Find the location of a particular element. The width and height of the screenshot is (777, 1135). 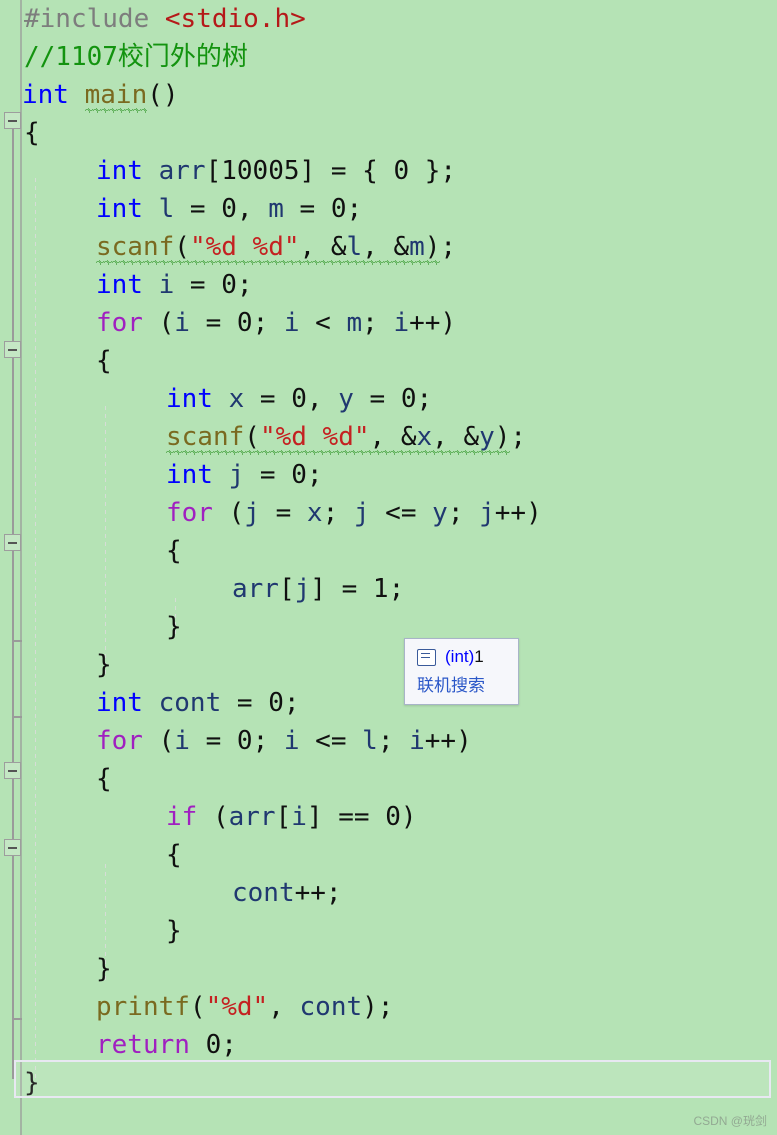

code-line: scanf("%d %d", &x, &y); is located at coordinates (388, 437).